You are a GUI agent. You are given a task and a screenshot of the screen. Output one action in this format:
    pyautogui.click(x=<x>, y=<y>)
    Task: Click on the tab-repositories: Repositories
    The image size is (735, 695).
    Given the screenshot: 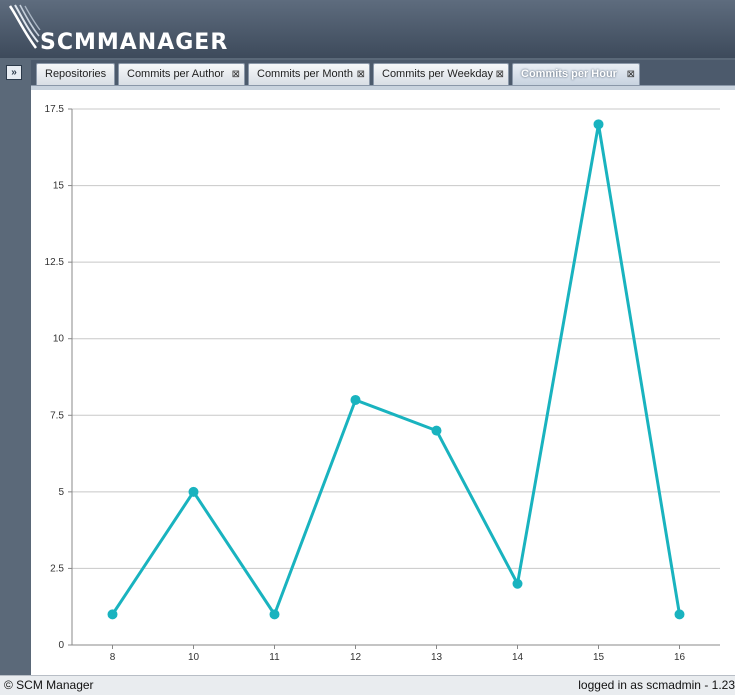 What is the action you would take?
    pyautogui.click(x=75, y=74)
    